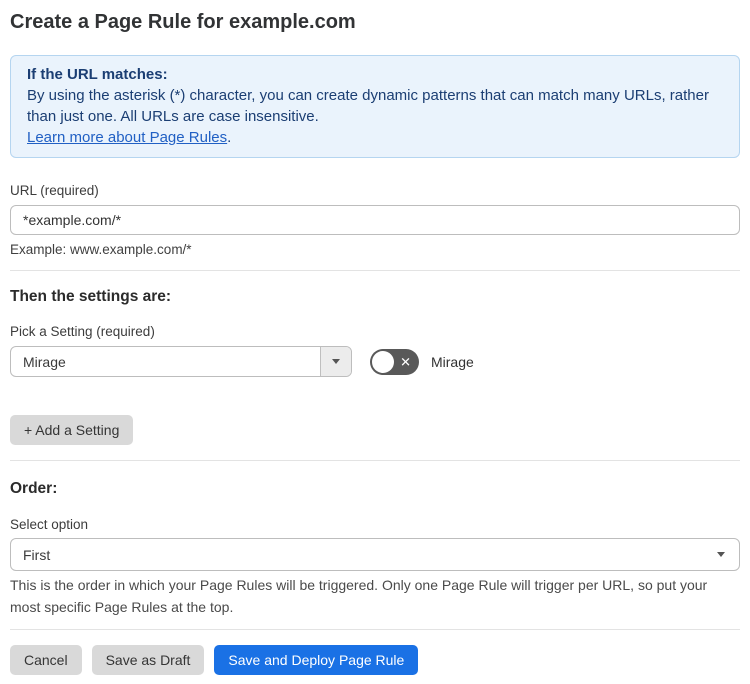  Describe the element at coordinates (49, 524) in the screenshot. I see `select-option-label: Select option` at that location.